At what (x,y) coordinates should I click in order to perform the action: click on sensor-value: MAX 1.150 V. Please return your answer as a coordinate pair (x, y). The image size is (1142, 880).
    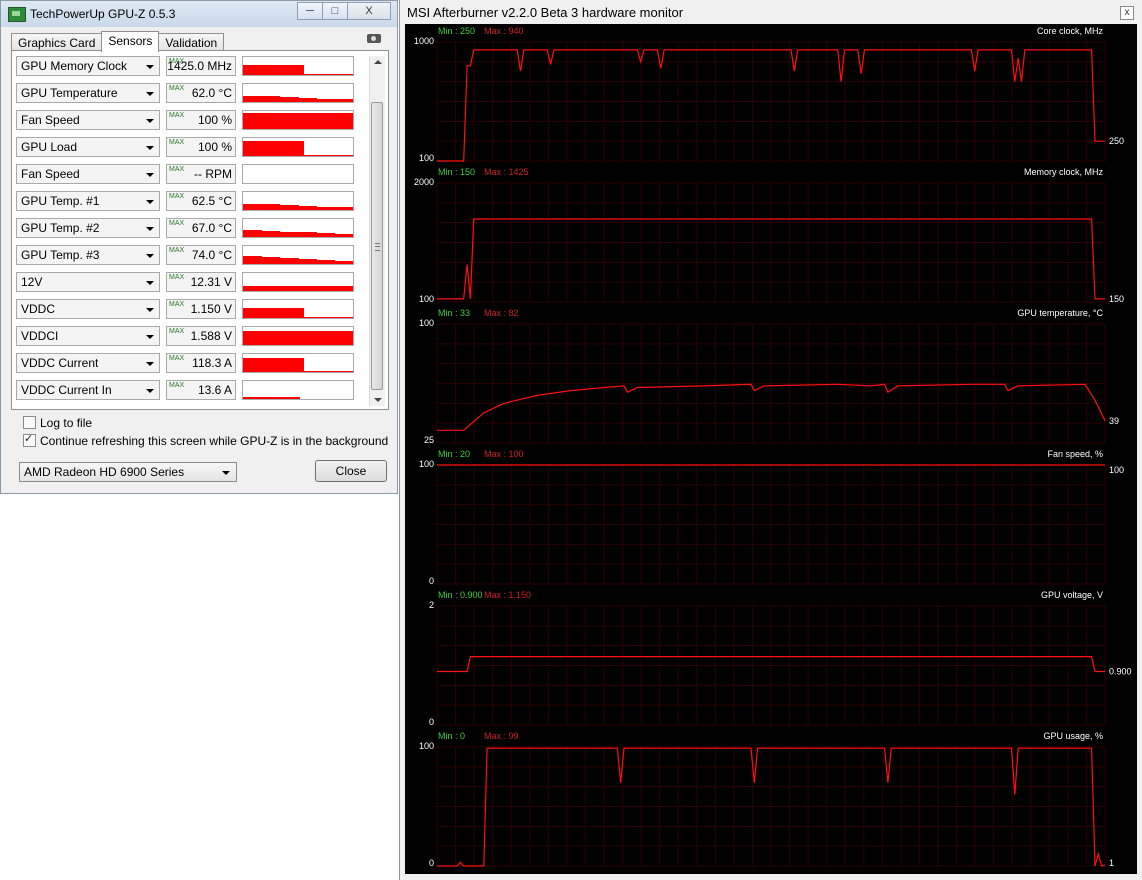
    Looking at the image, I should click on (201, 309).